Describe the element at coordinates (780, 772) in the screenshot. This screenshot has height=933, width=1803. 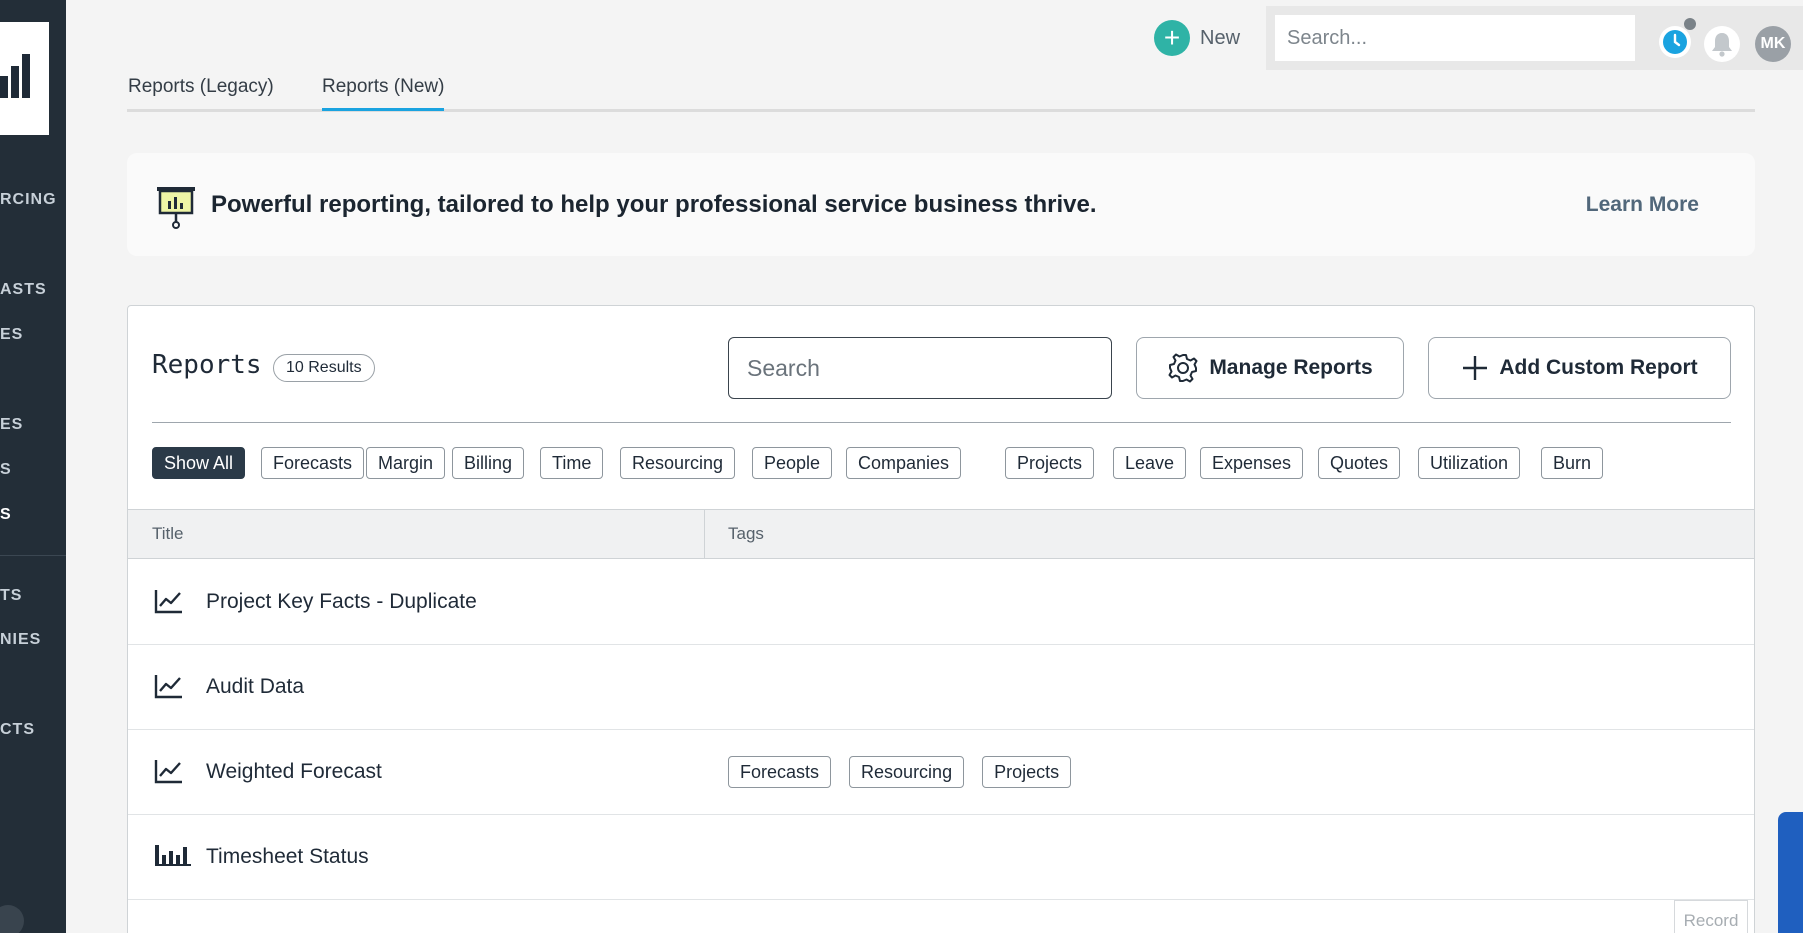
I see `tag-badge: Forecasts` at that location.